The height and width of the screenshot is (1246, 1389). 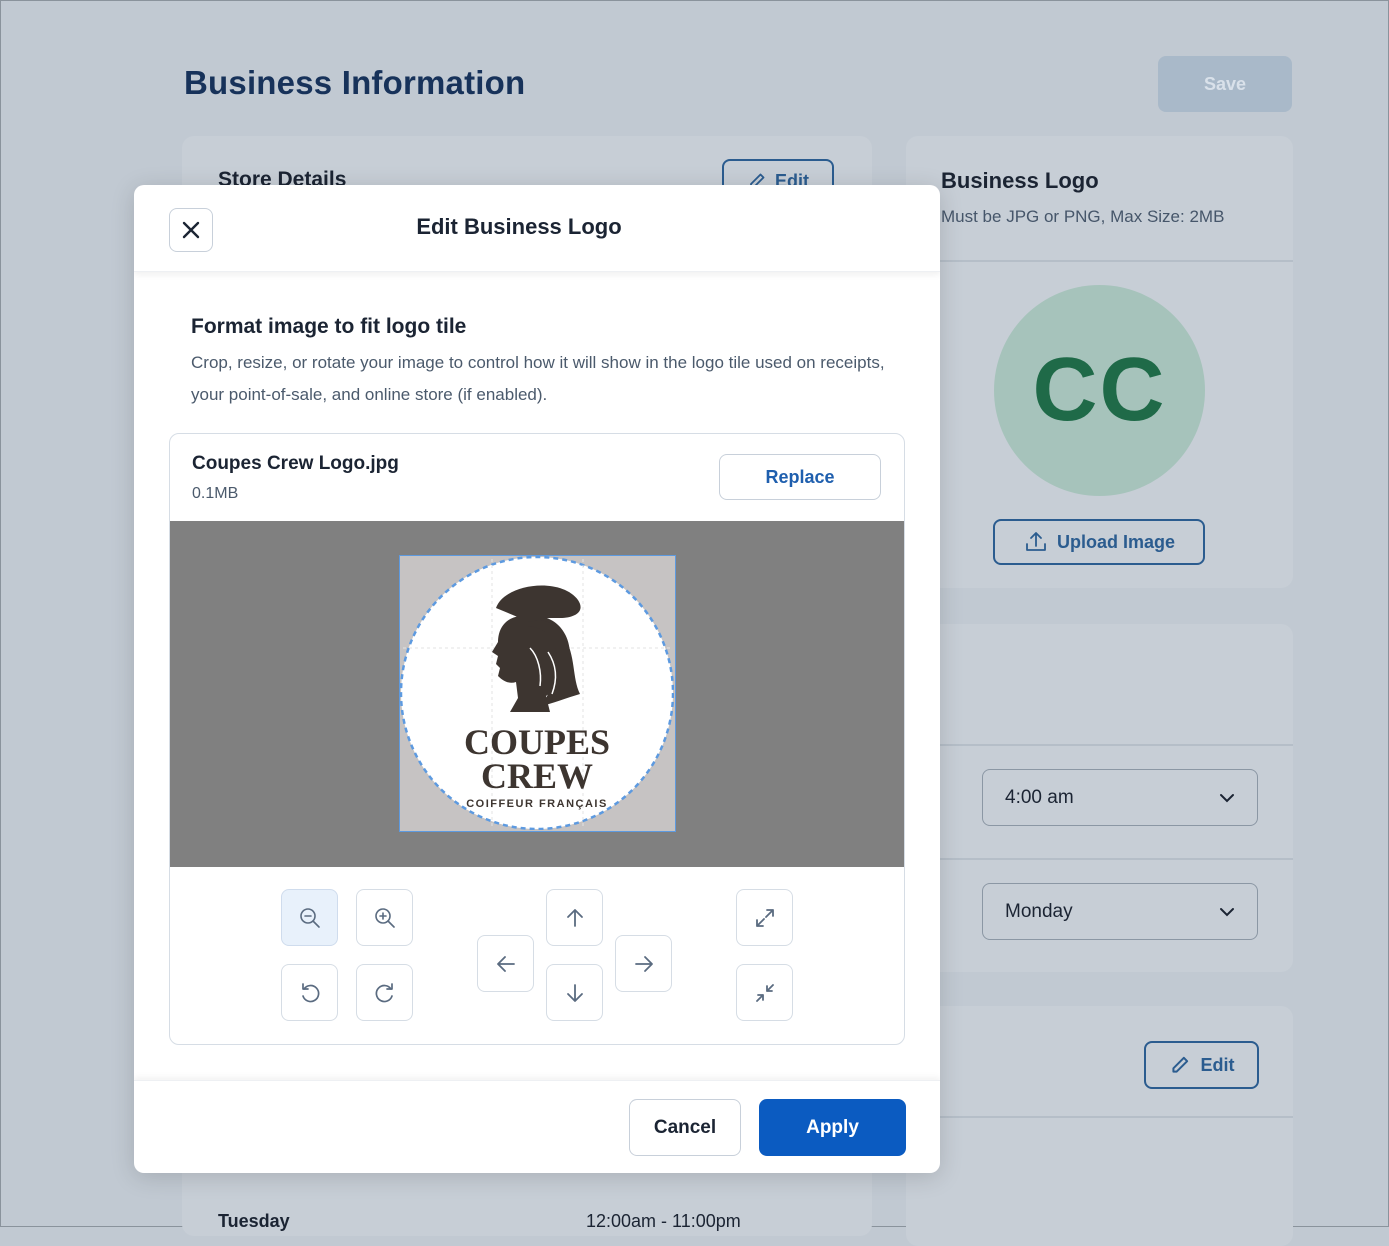 I want to click on shrink-icon, so click(x=764, y=992).